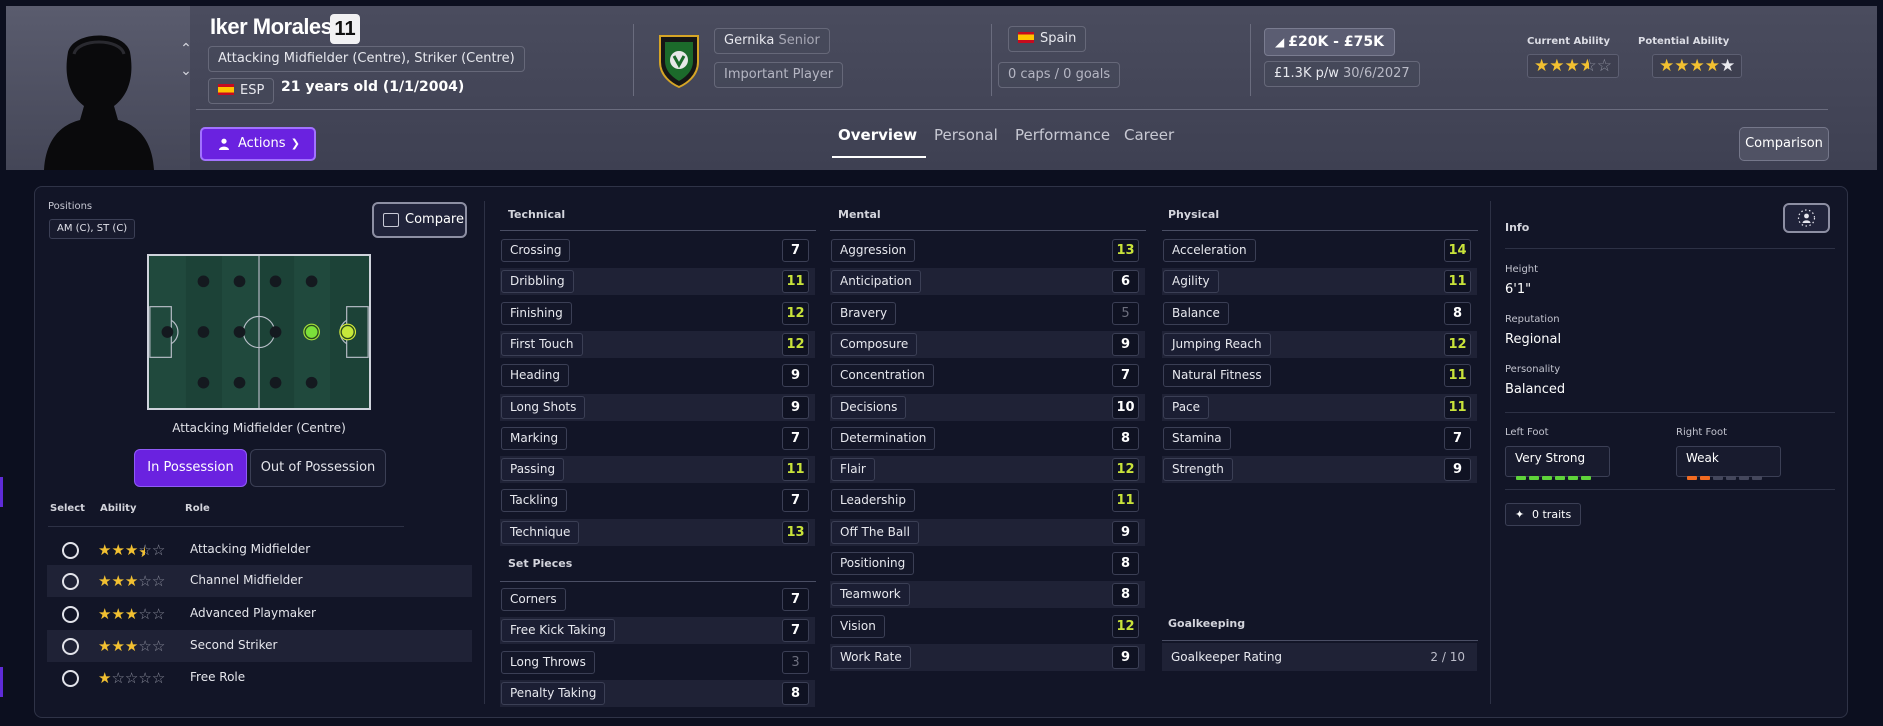 Image resolution: width=1883 pixels, height=726 pixels. What do you see at coordinates (987, 438) in the screenshot?
I see `attribute-row: Determination 8` at bounding box center [987, 438].